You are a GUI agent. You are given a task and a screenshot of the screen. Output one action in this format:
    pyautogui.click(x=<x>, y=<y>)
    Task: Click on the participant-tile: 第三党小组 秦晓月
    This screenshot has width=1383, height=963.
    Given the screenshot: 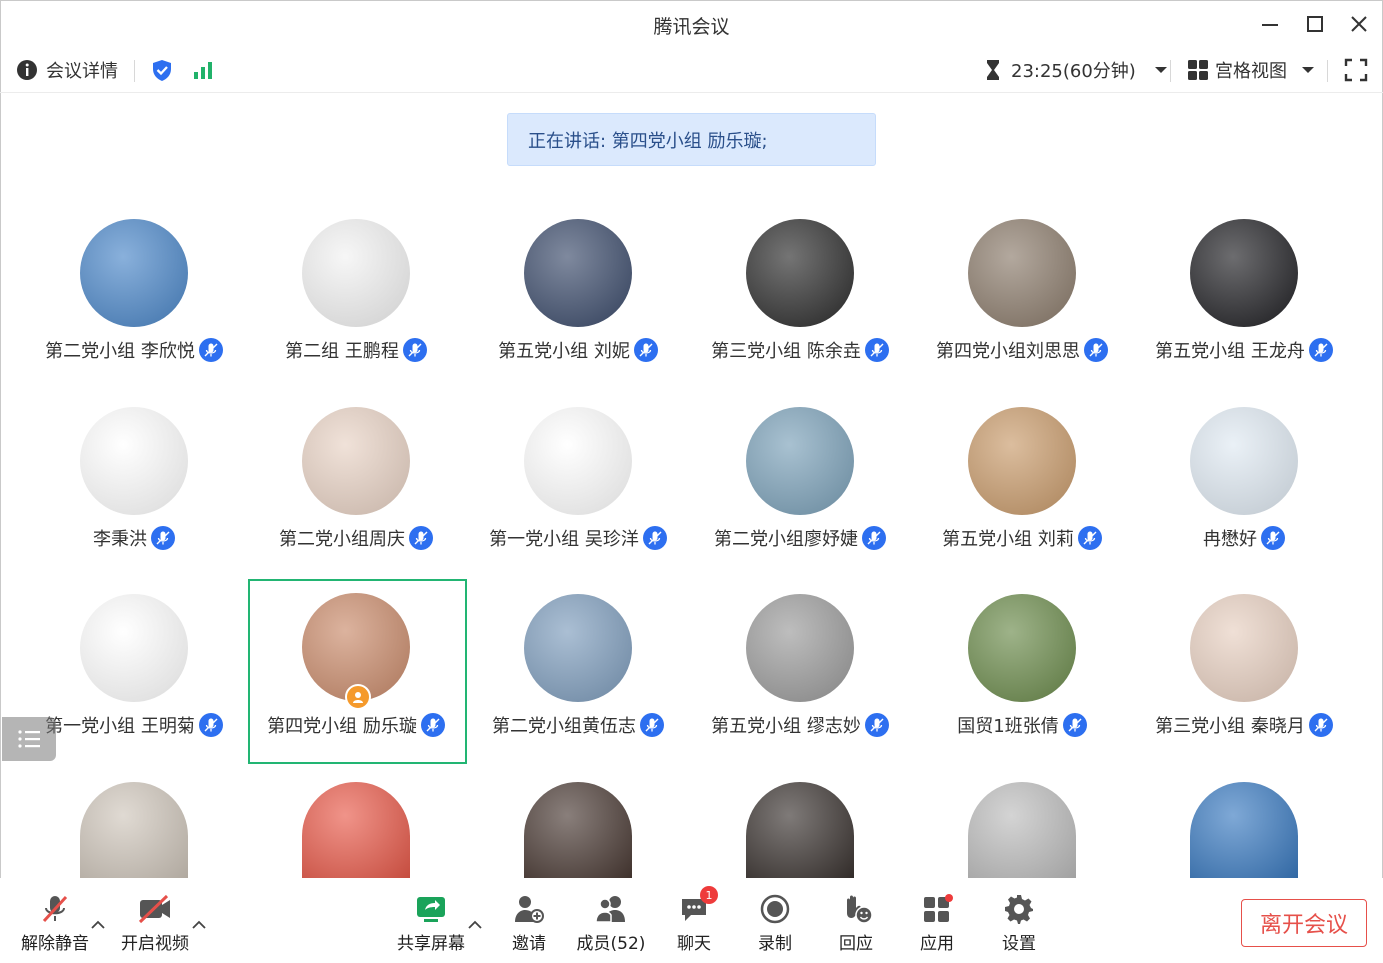 What is the action you would take?
    pyautogui.click(x=1244, y=688)
    